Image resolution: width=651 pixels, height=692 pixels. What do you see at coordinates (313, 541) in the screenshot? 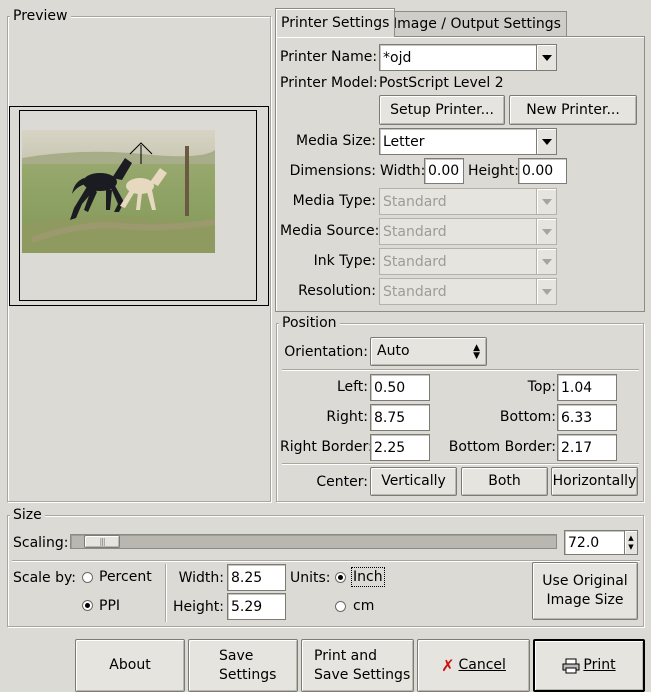
I see `scaling-slider: |||` at bounding box center [313, 541].